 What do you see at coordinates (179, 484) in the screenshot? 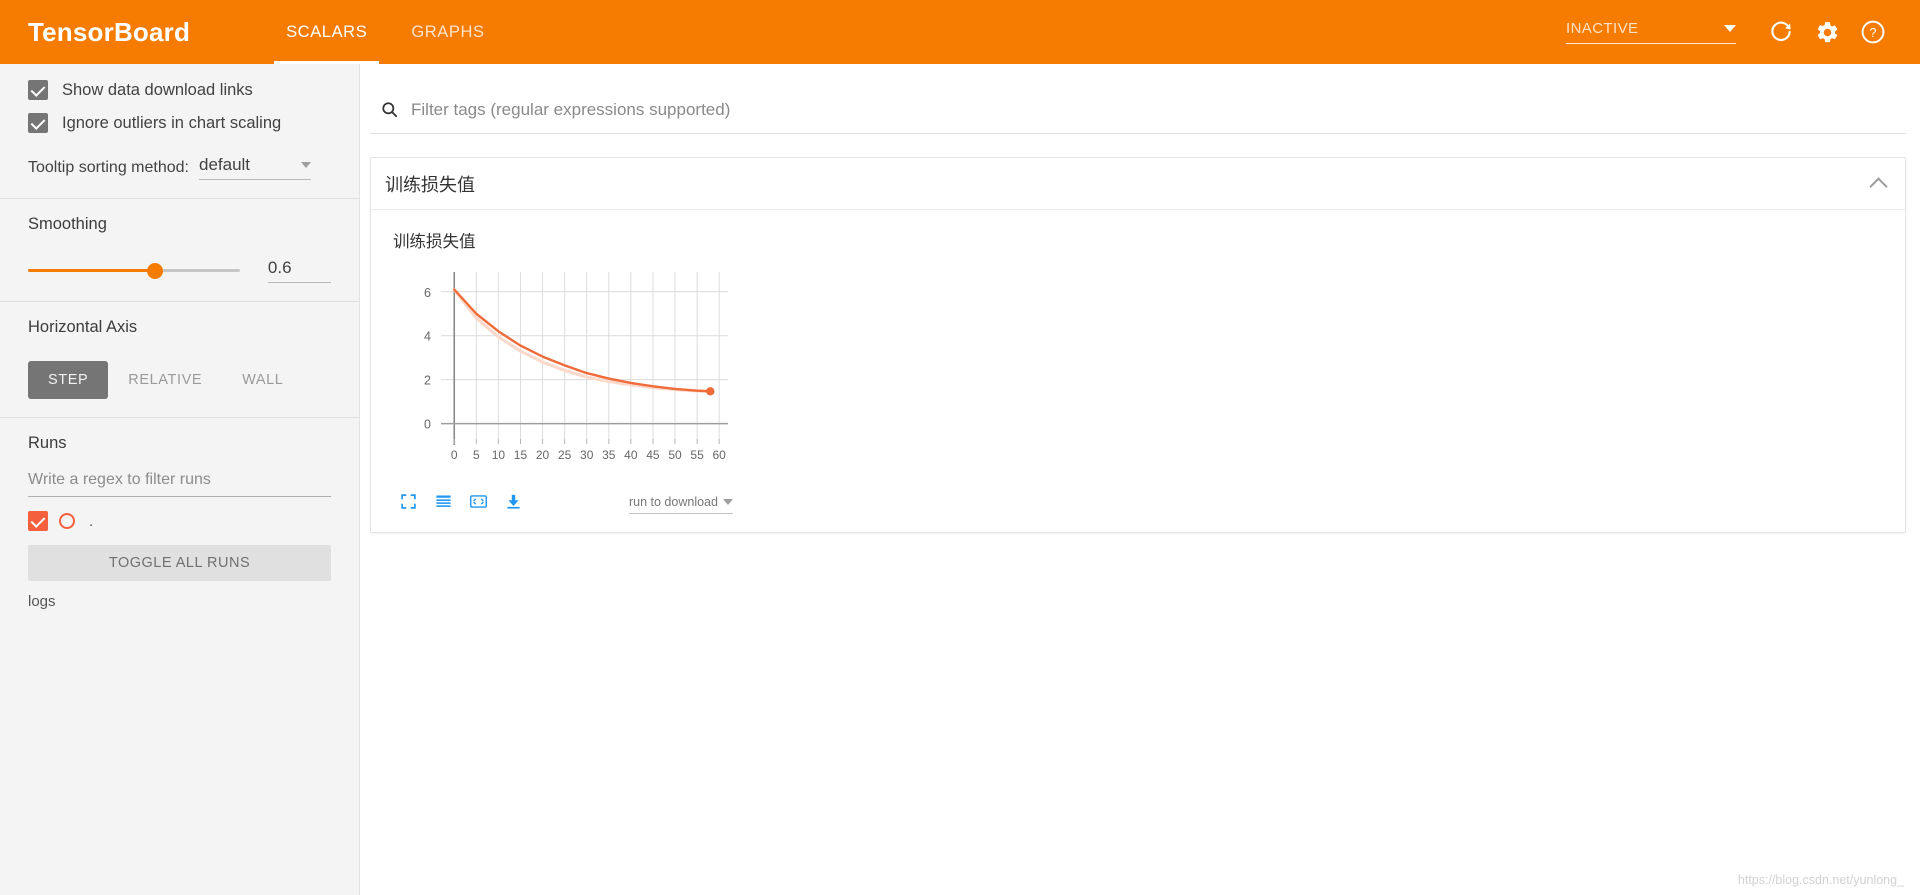
I see `runs-filter-input: Write a regex to filter runs` at bounding box center [179, 484].